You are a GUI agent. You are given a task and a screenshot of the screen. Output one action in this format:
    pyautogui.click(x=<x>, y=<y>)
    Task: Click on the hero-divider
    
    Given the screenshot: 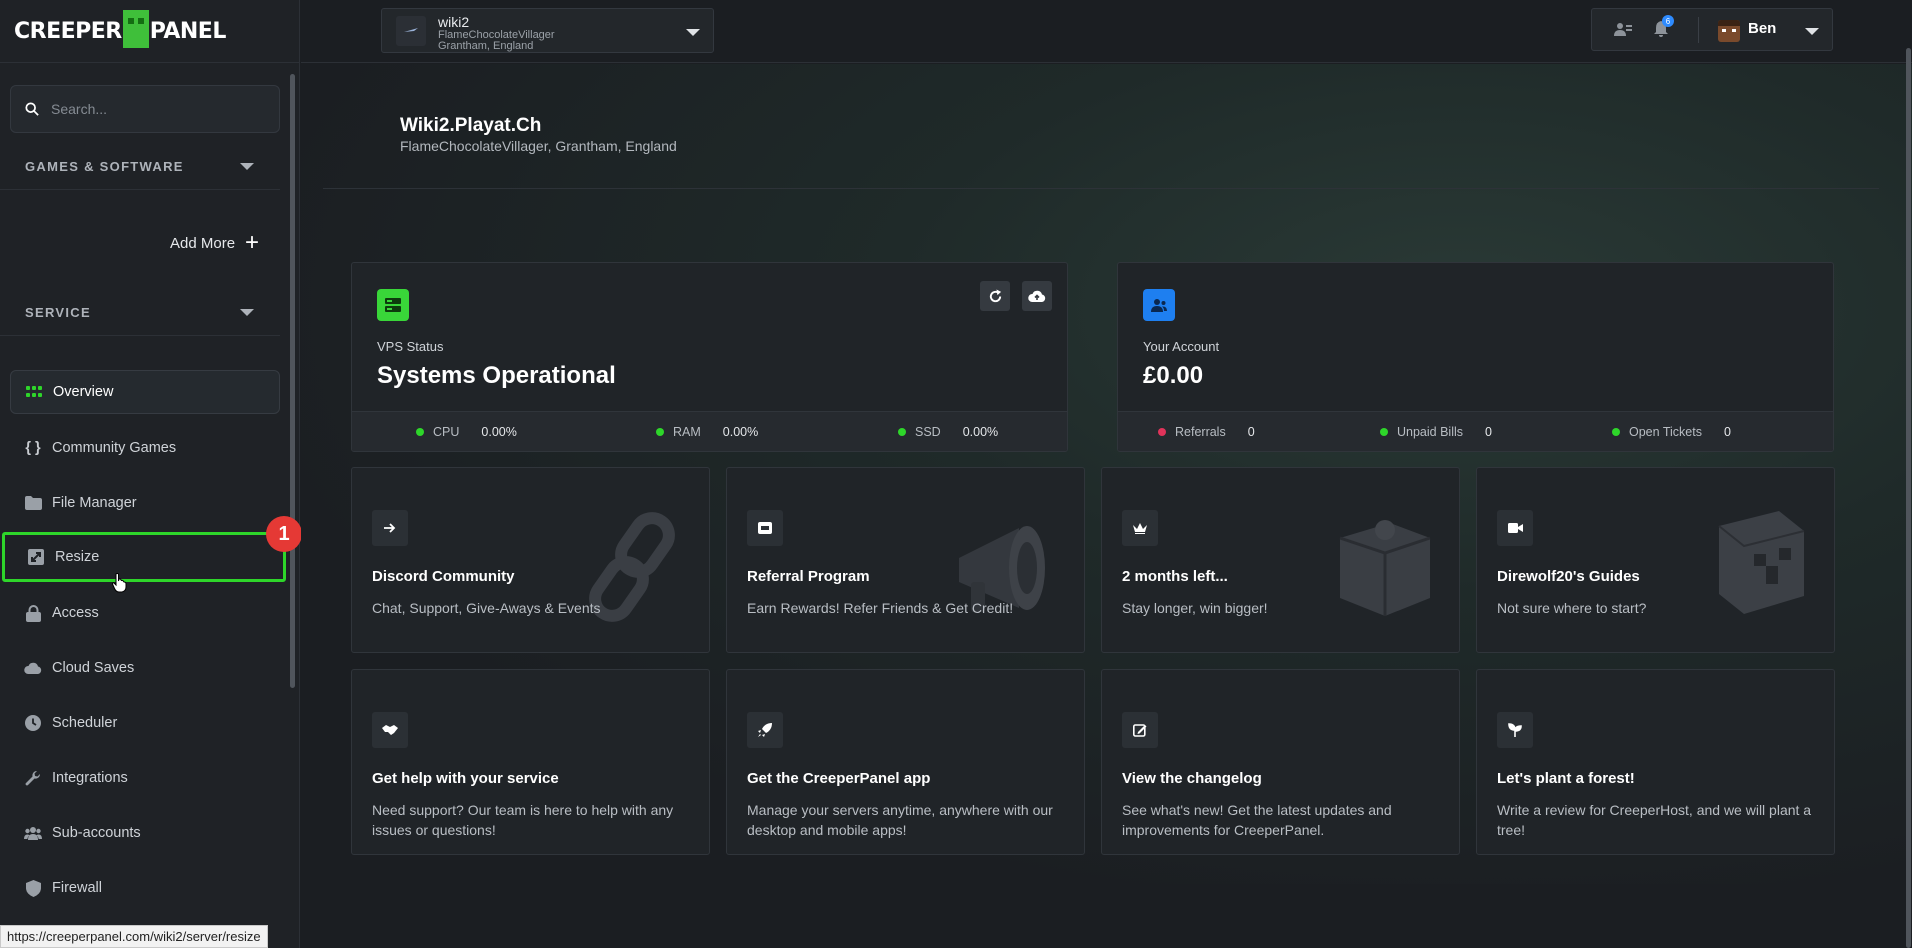 What is the action you would take?
    pyautogui.click(x=1101, y=188)
    